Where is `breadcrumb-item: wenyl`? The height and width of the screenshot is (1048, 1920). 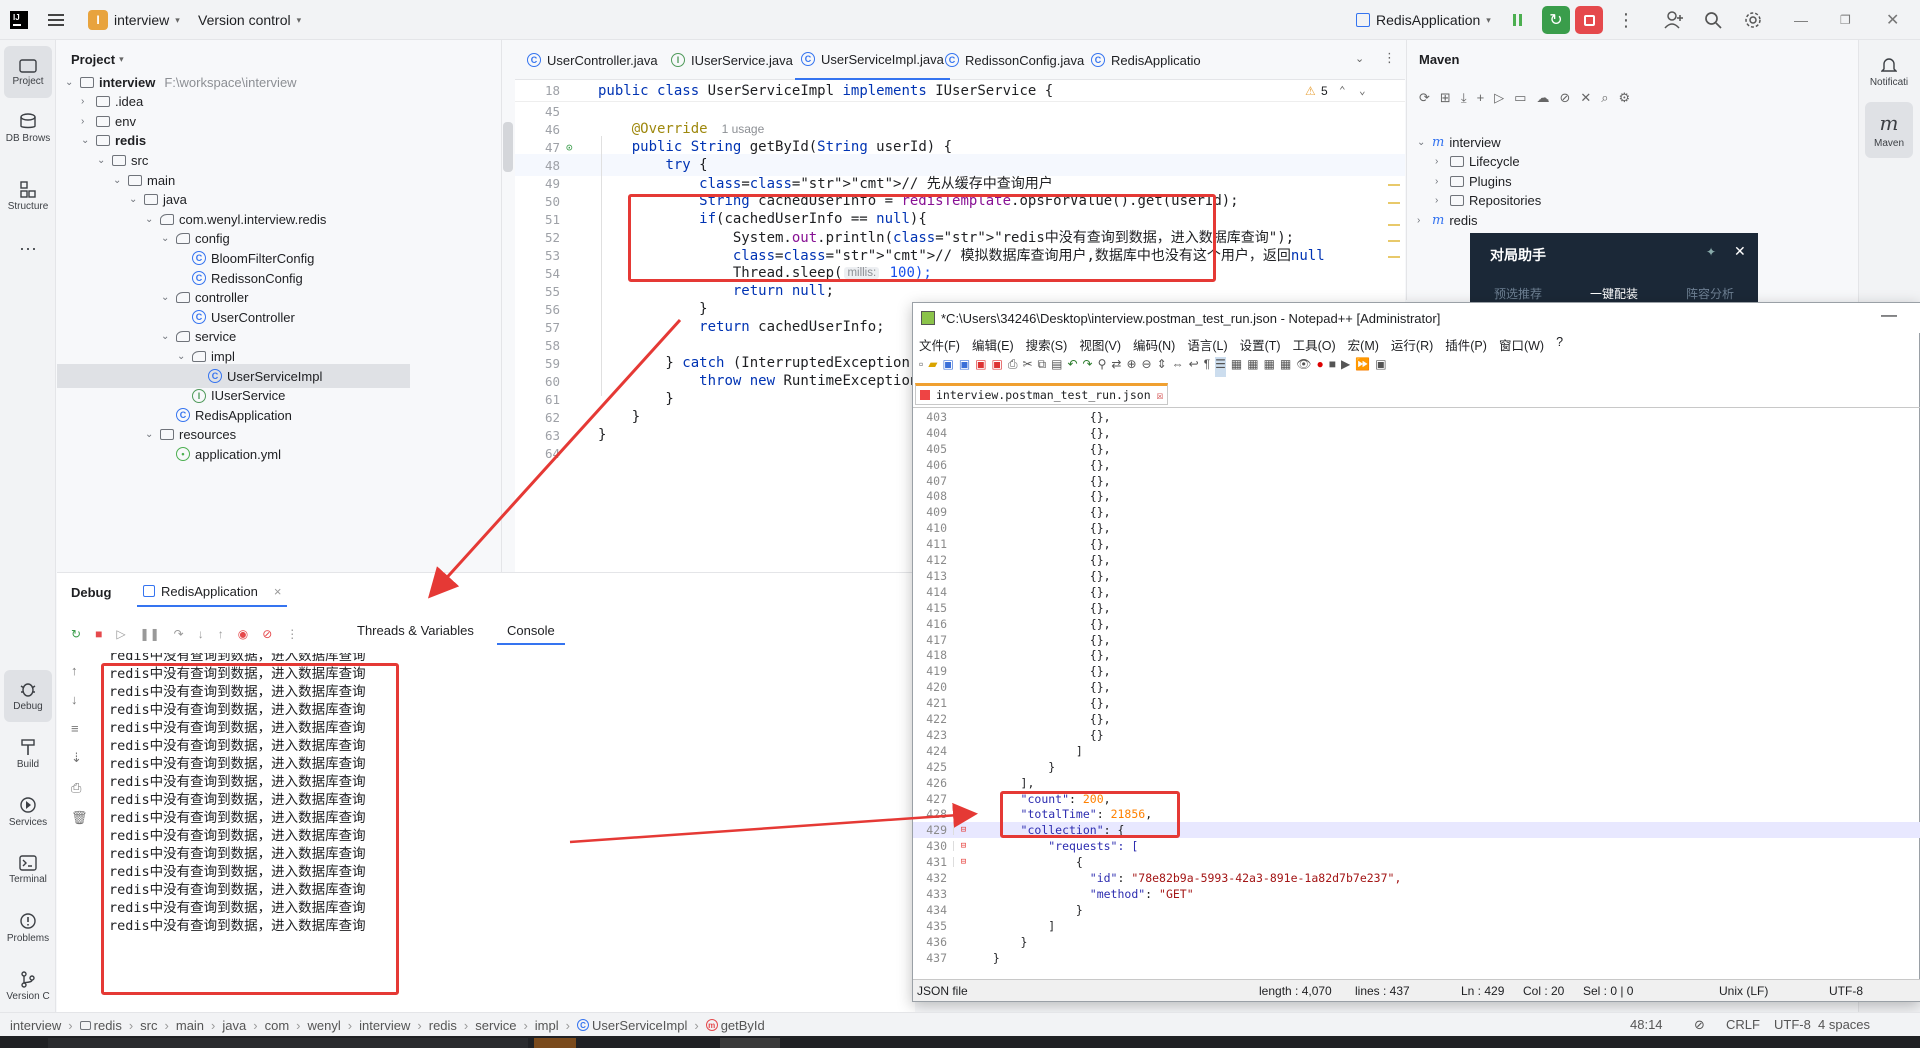
breadcrumb-item: wenyl is located at coordinates (324, 1025).